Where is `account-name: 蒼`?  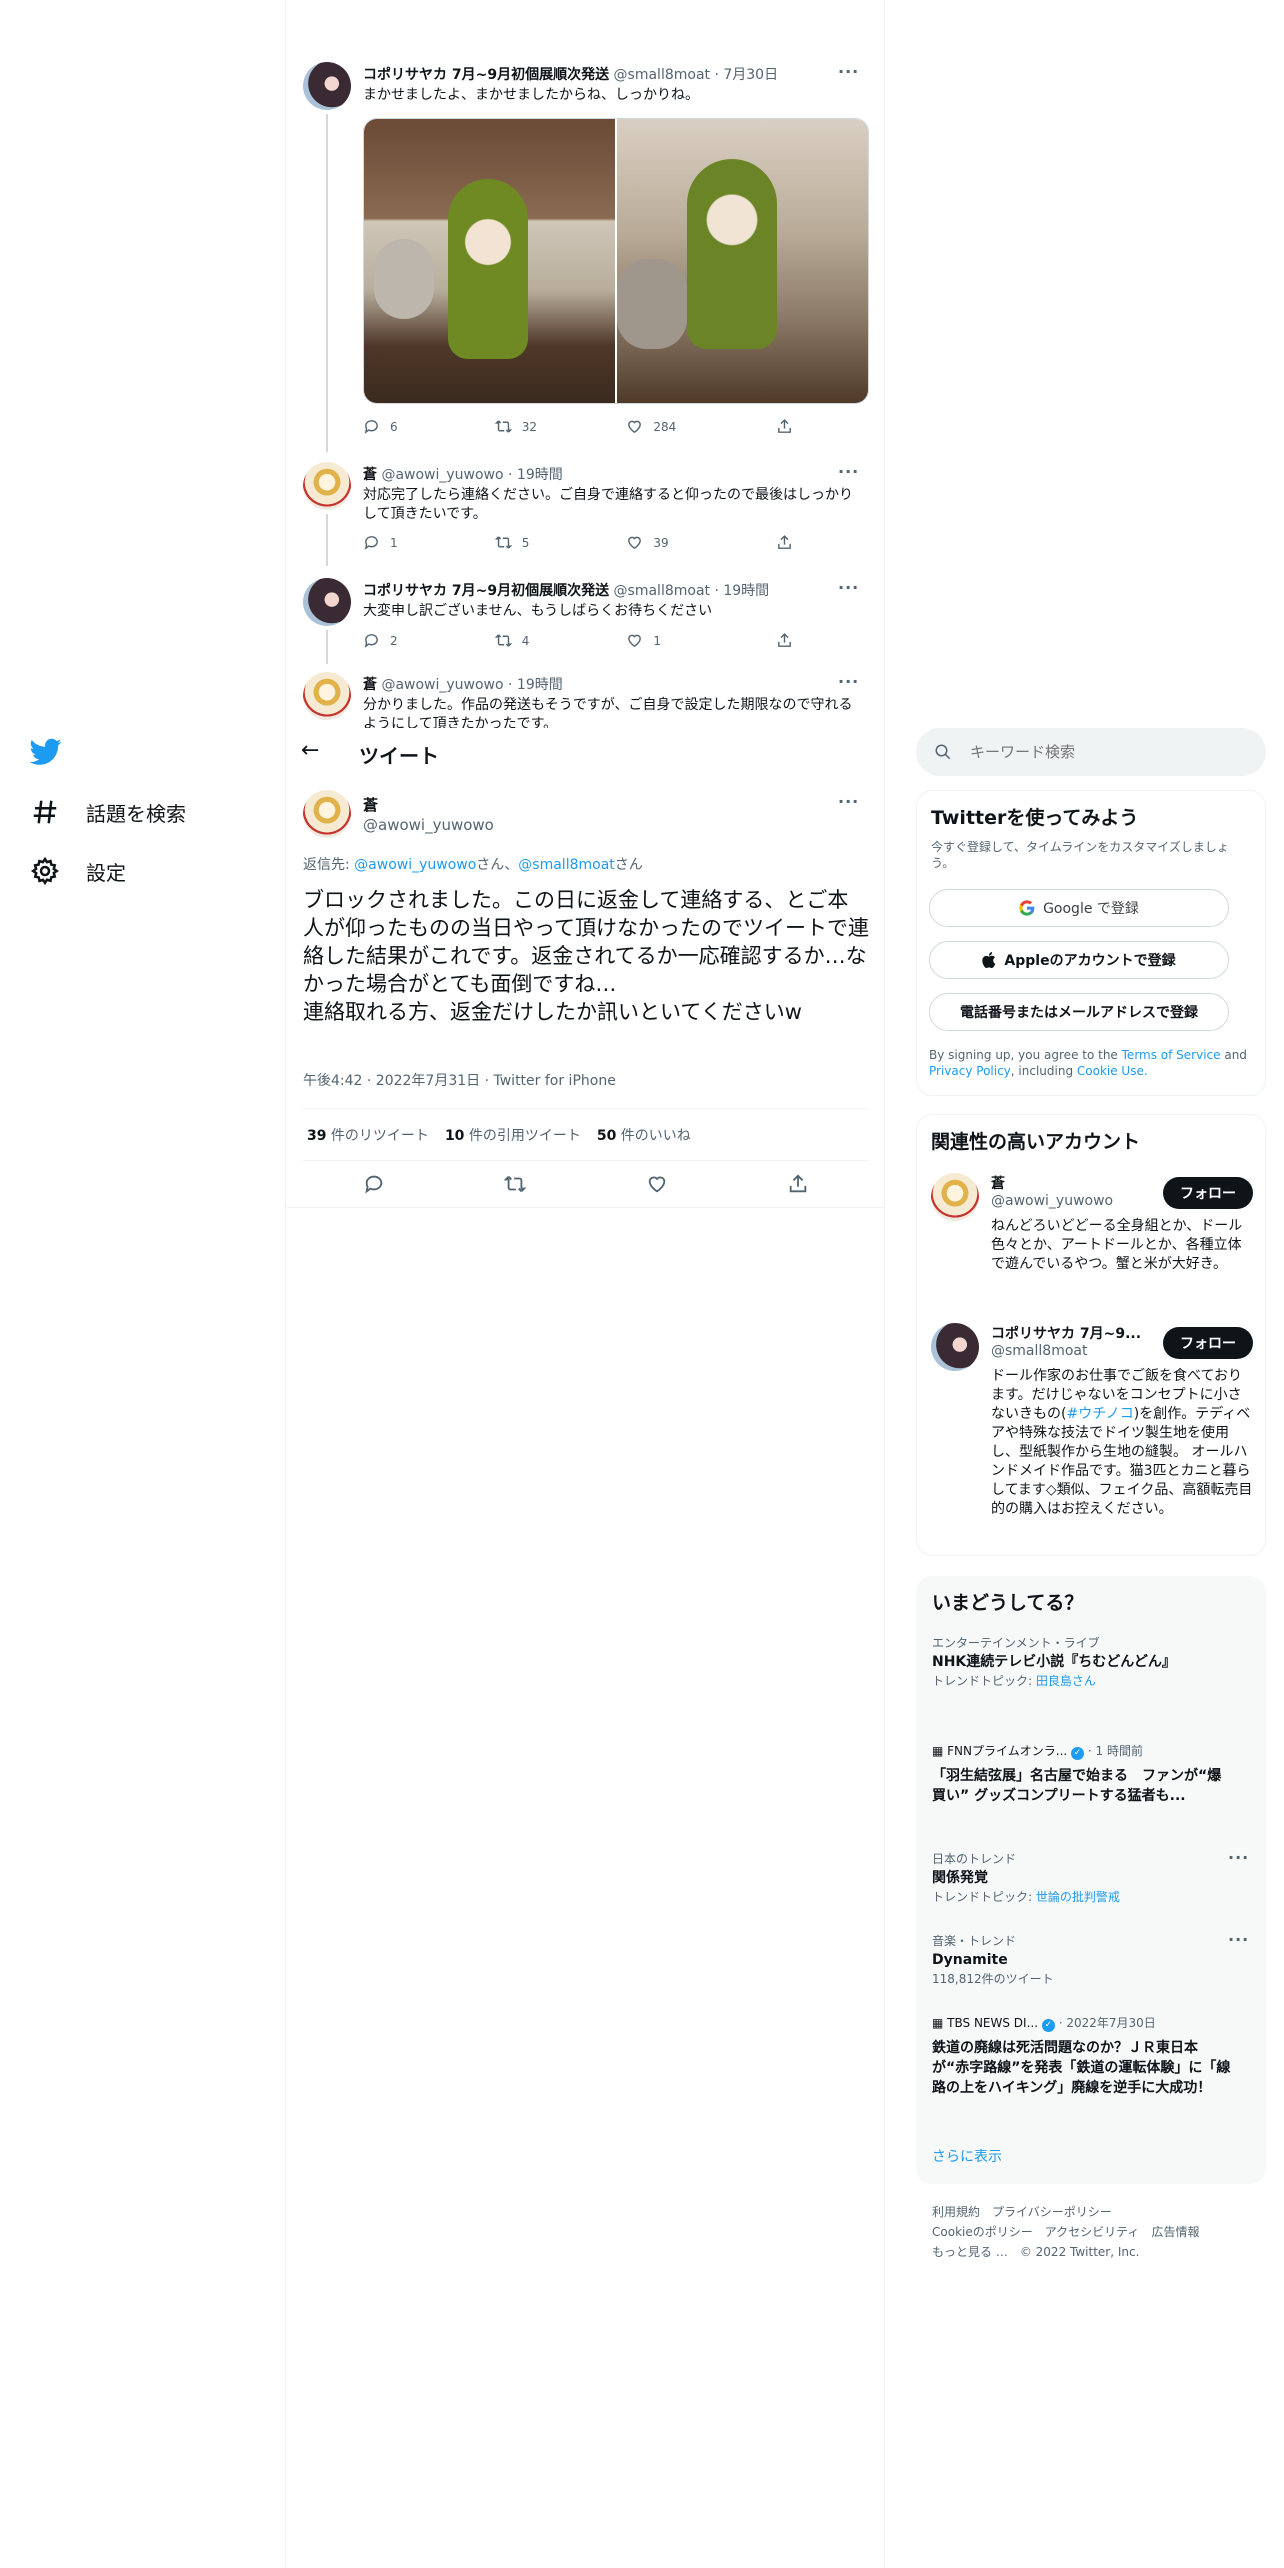 account-name: 蒼 is located at coordinates (998, 1183).